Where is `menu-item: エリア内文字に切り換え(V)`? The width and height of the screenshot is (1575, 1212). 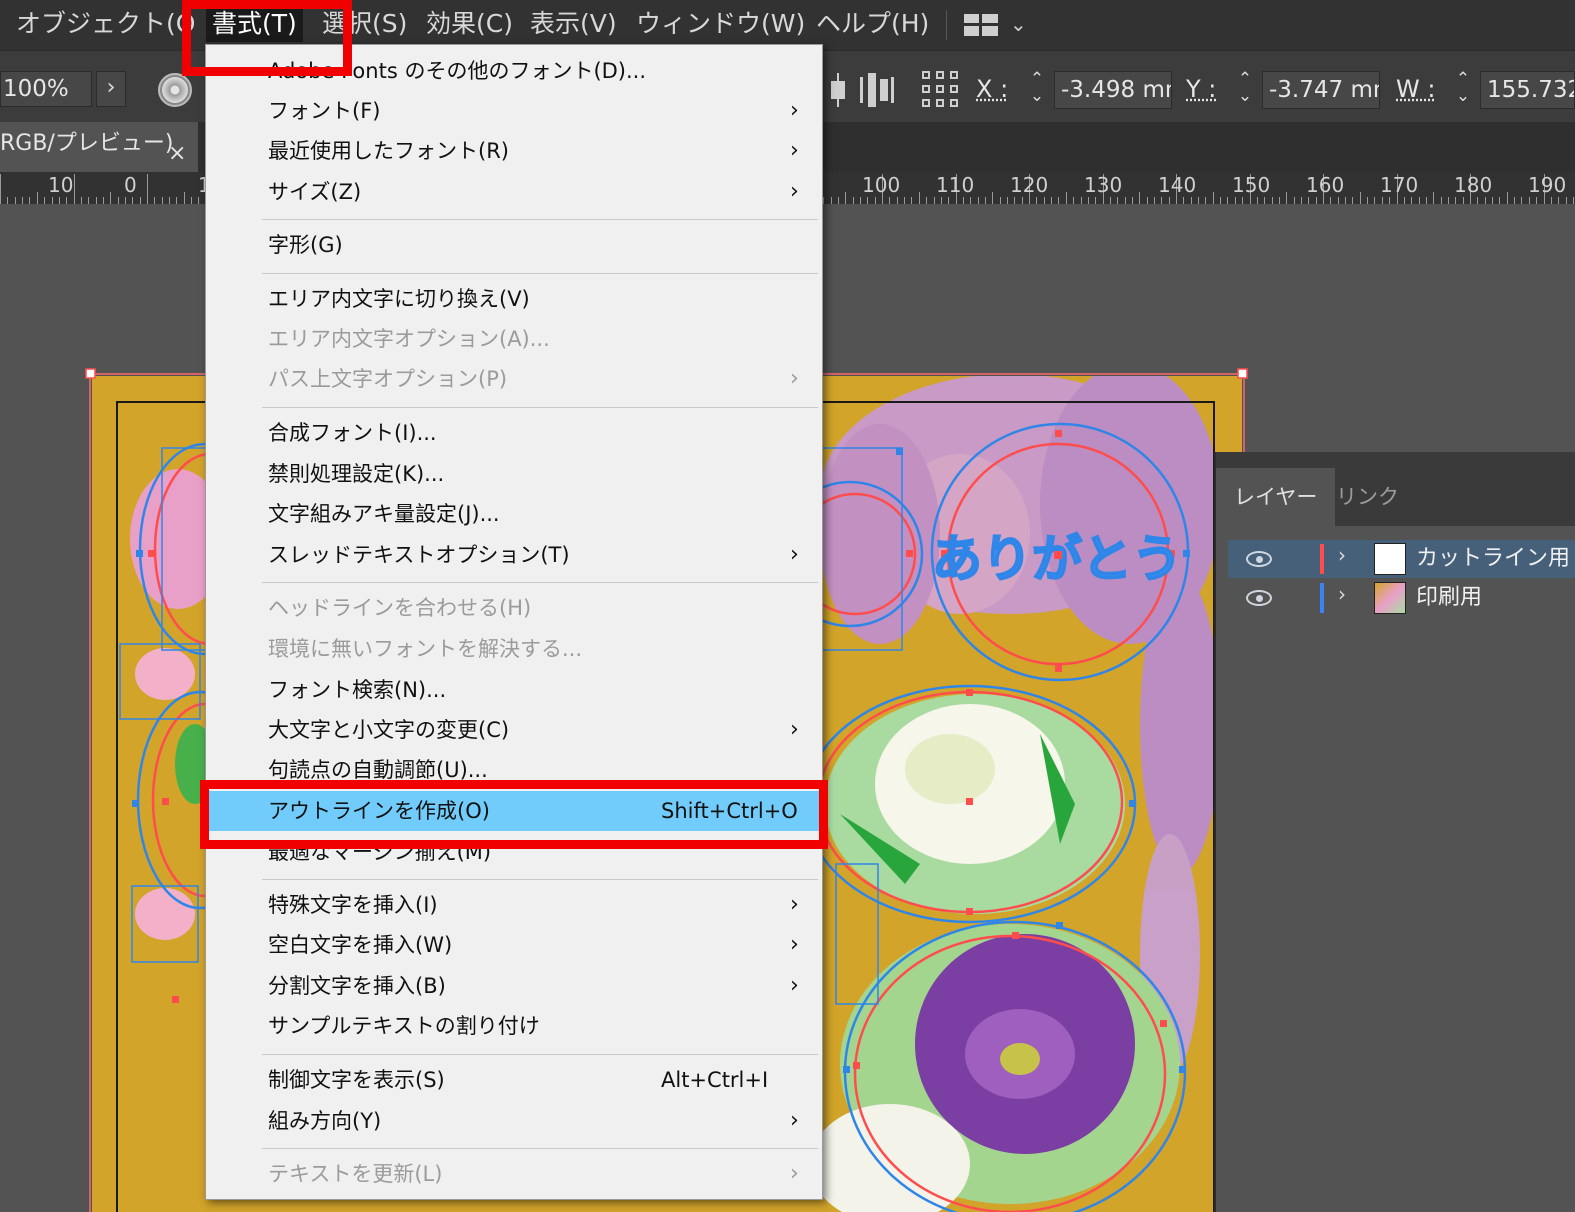 menu-item: エリア内文字に切り換え(V) is located at coordinates (514, 299).